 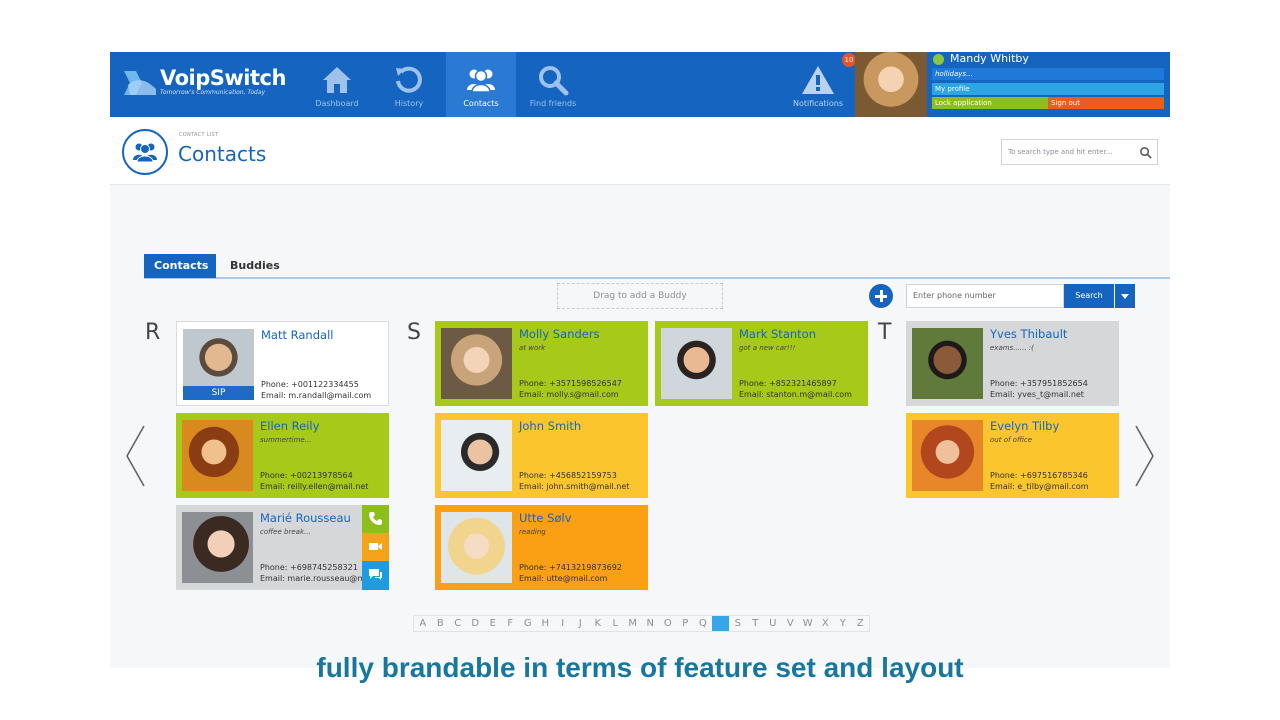 What do you see at coordinates (1039, 475) in the screenshot?
I see `contact-phone: Phone: +697516785346` at bounding box center [1039, 475].